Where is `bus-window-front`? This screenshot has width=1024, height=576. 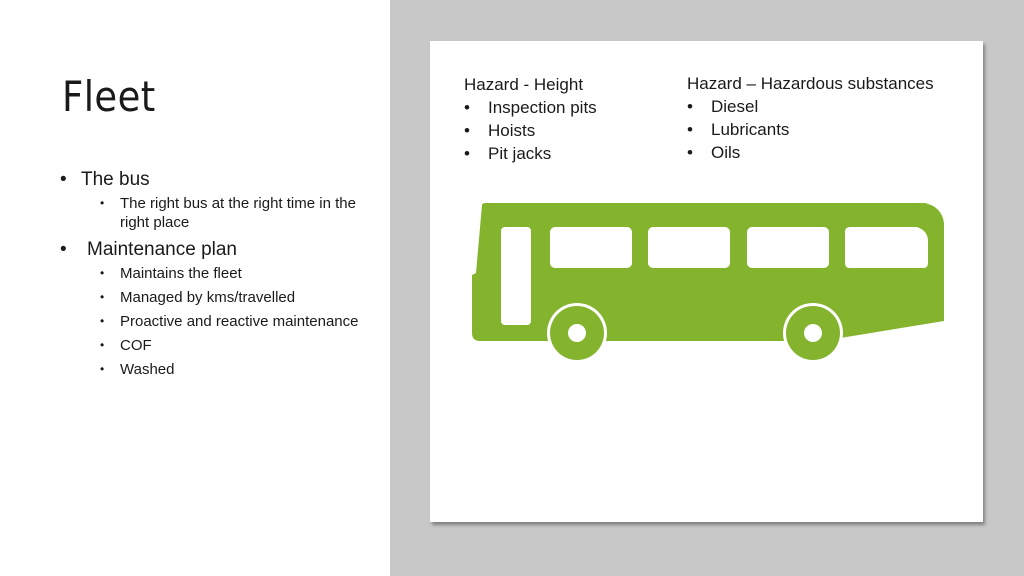 bus-window-front is located at coordinates (886, 247).